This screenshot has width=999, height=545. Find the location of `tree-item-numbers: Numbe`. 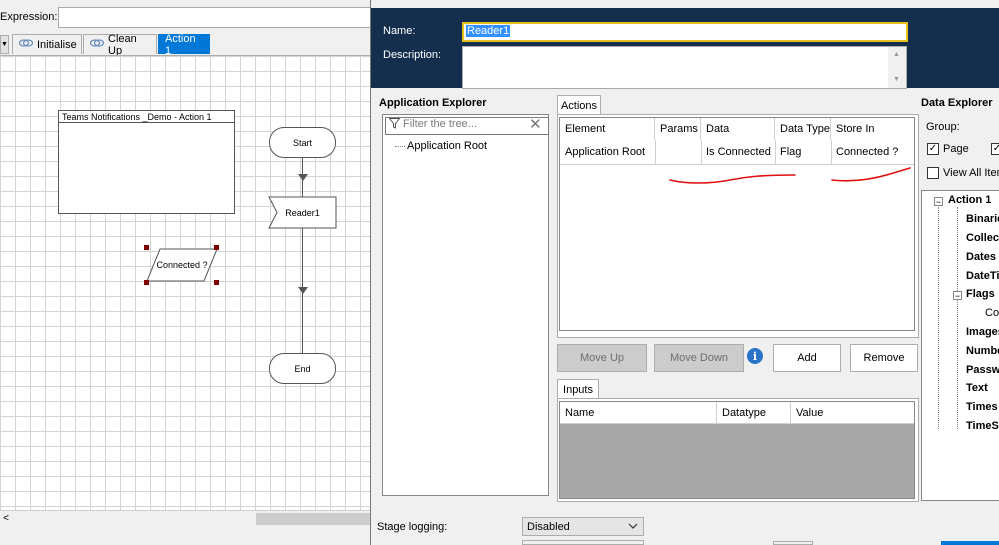

tree-item-numbers: Numbe is located at coordinates (982, 351).